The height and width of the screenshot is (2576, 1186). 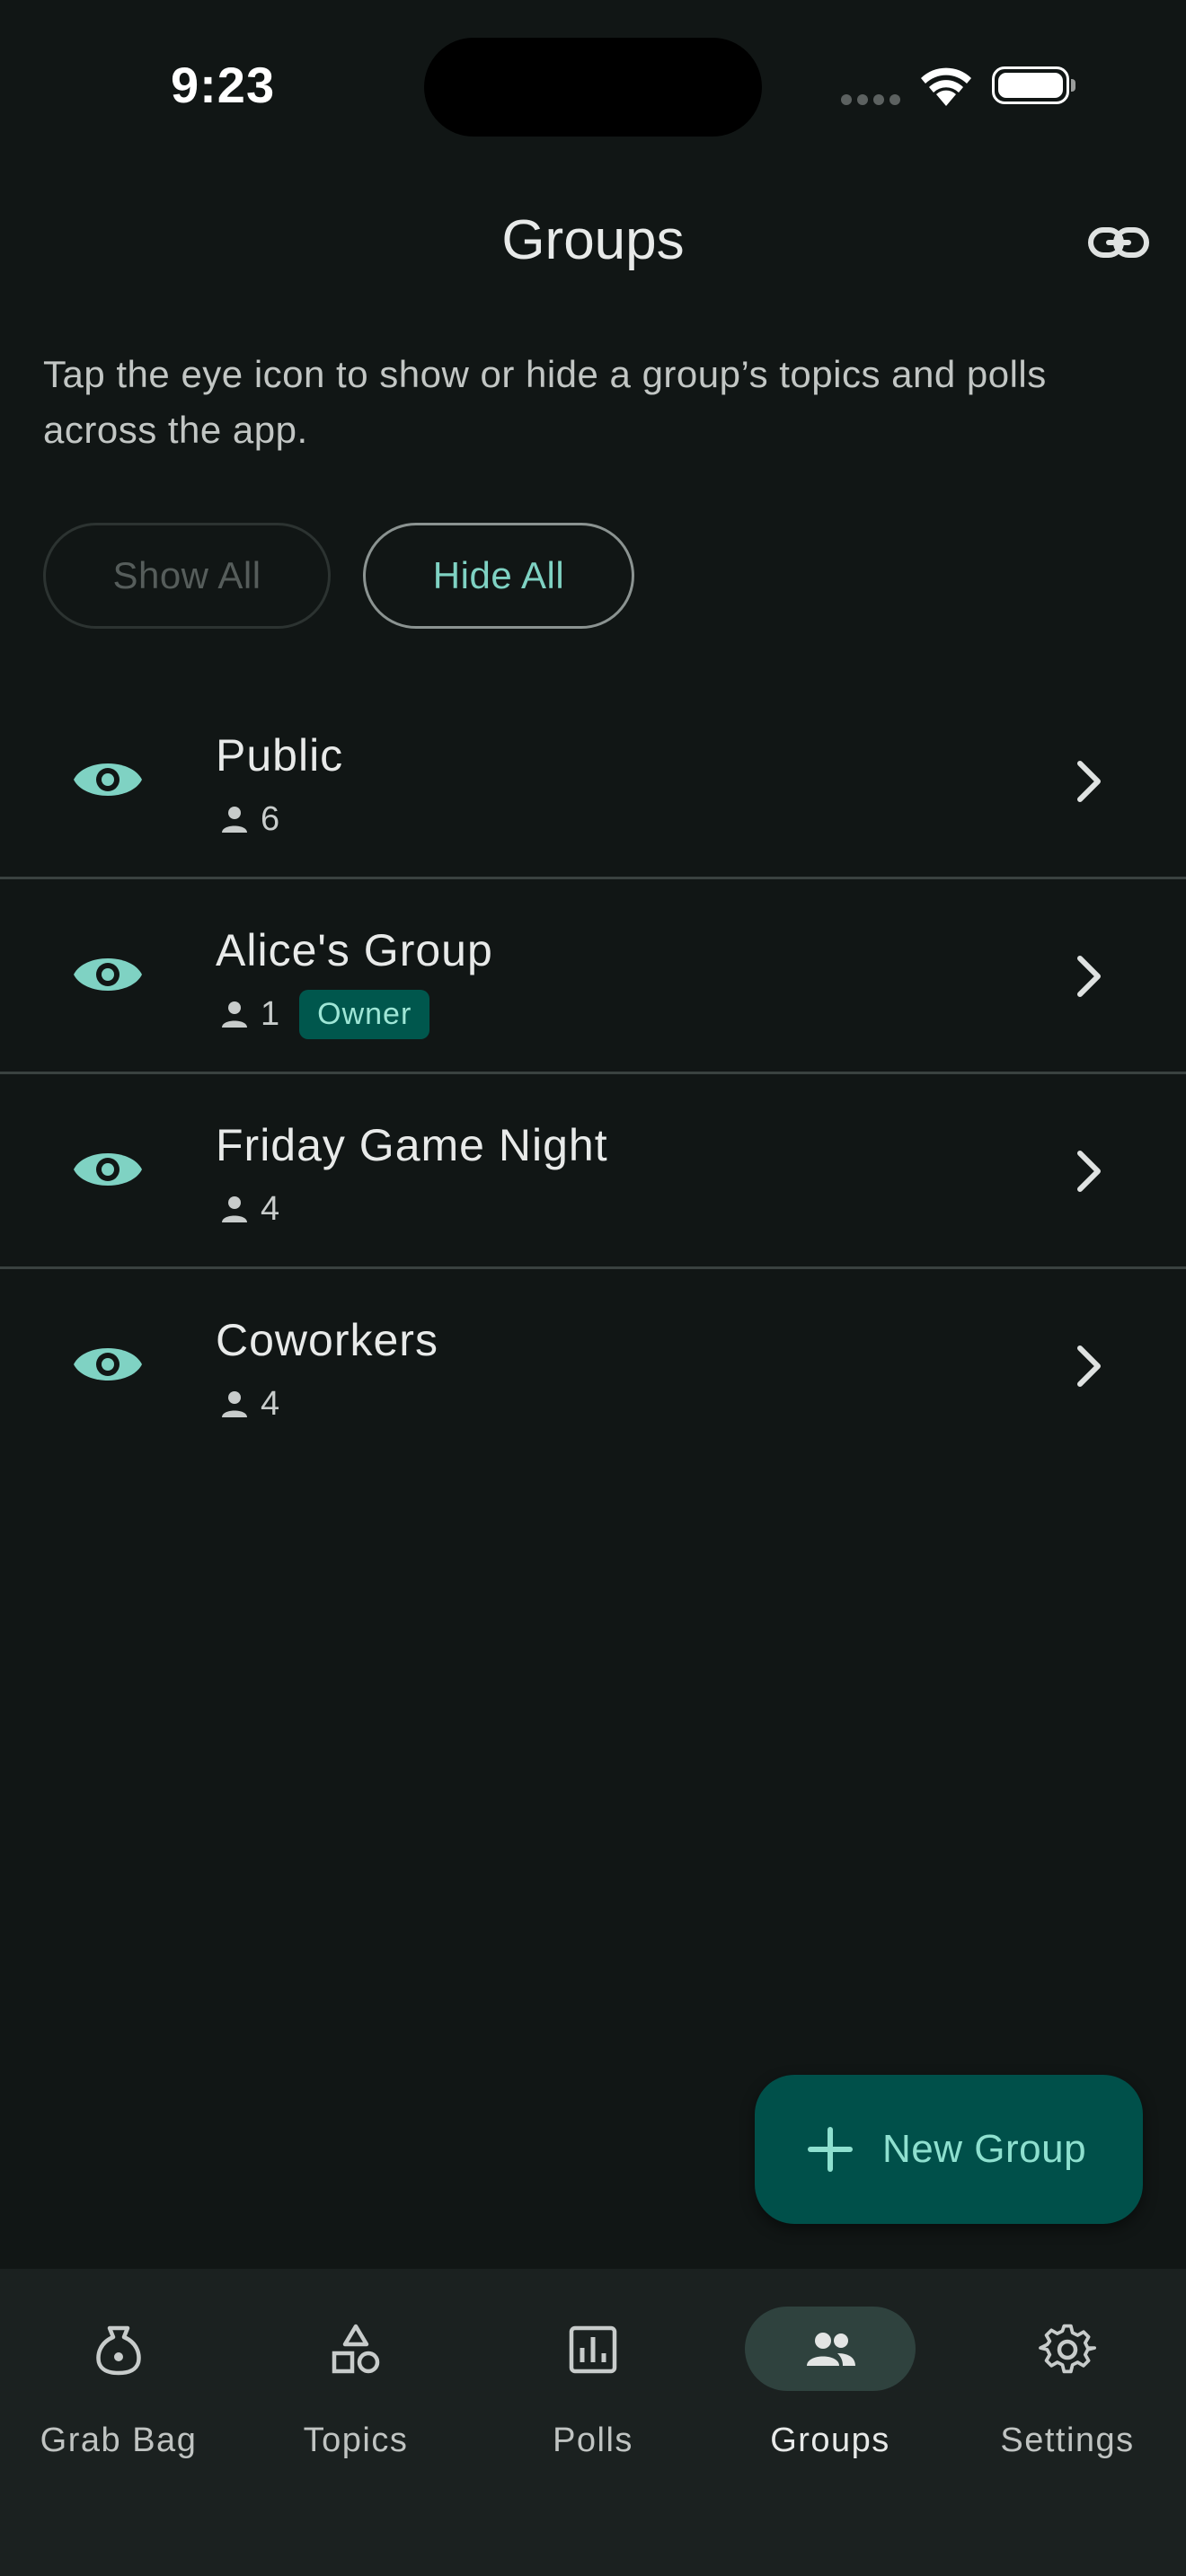 What do you see at coordinates (364, 1014) in the screenshot?
I see `owner-badge: Owner` at bounding box center [364, 1014].